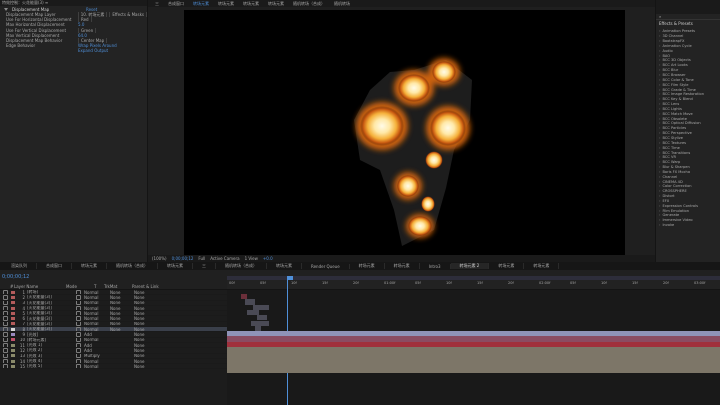 This screenshot has width=720, height=405. Describe the element at coordinates (6, 9) in the screenshot. I see `collapse-icon` at that location.